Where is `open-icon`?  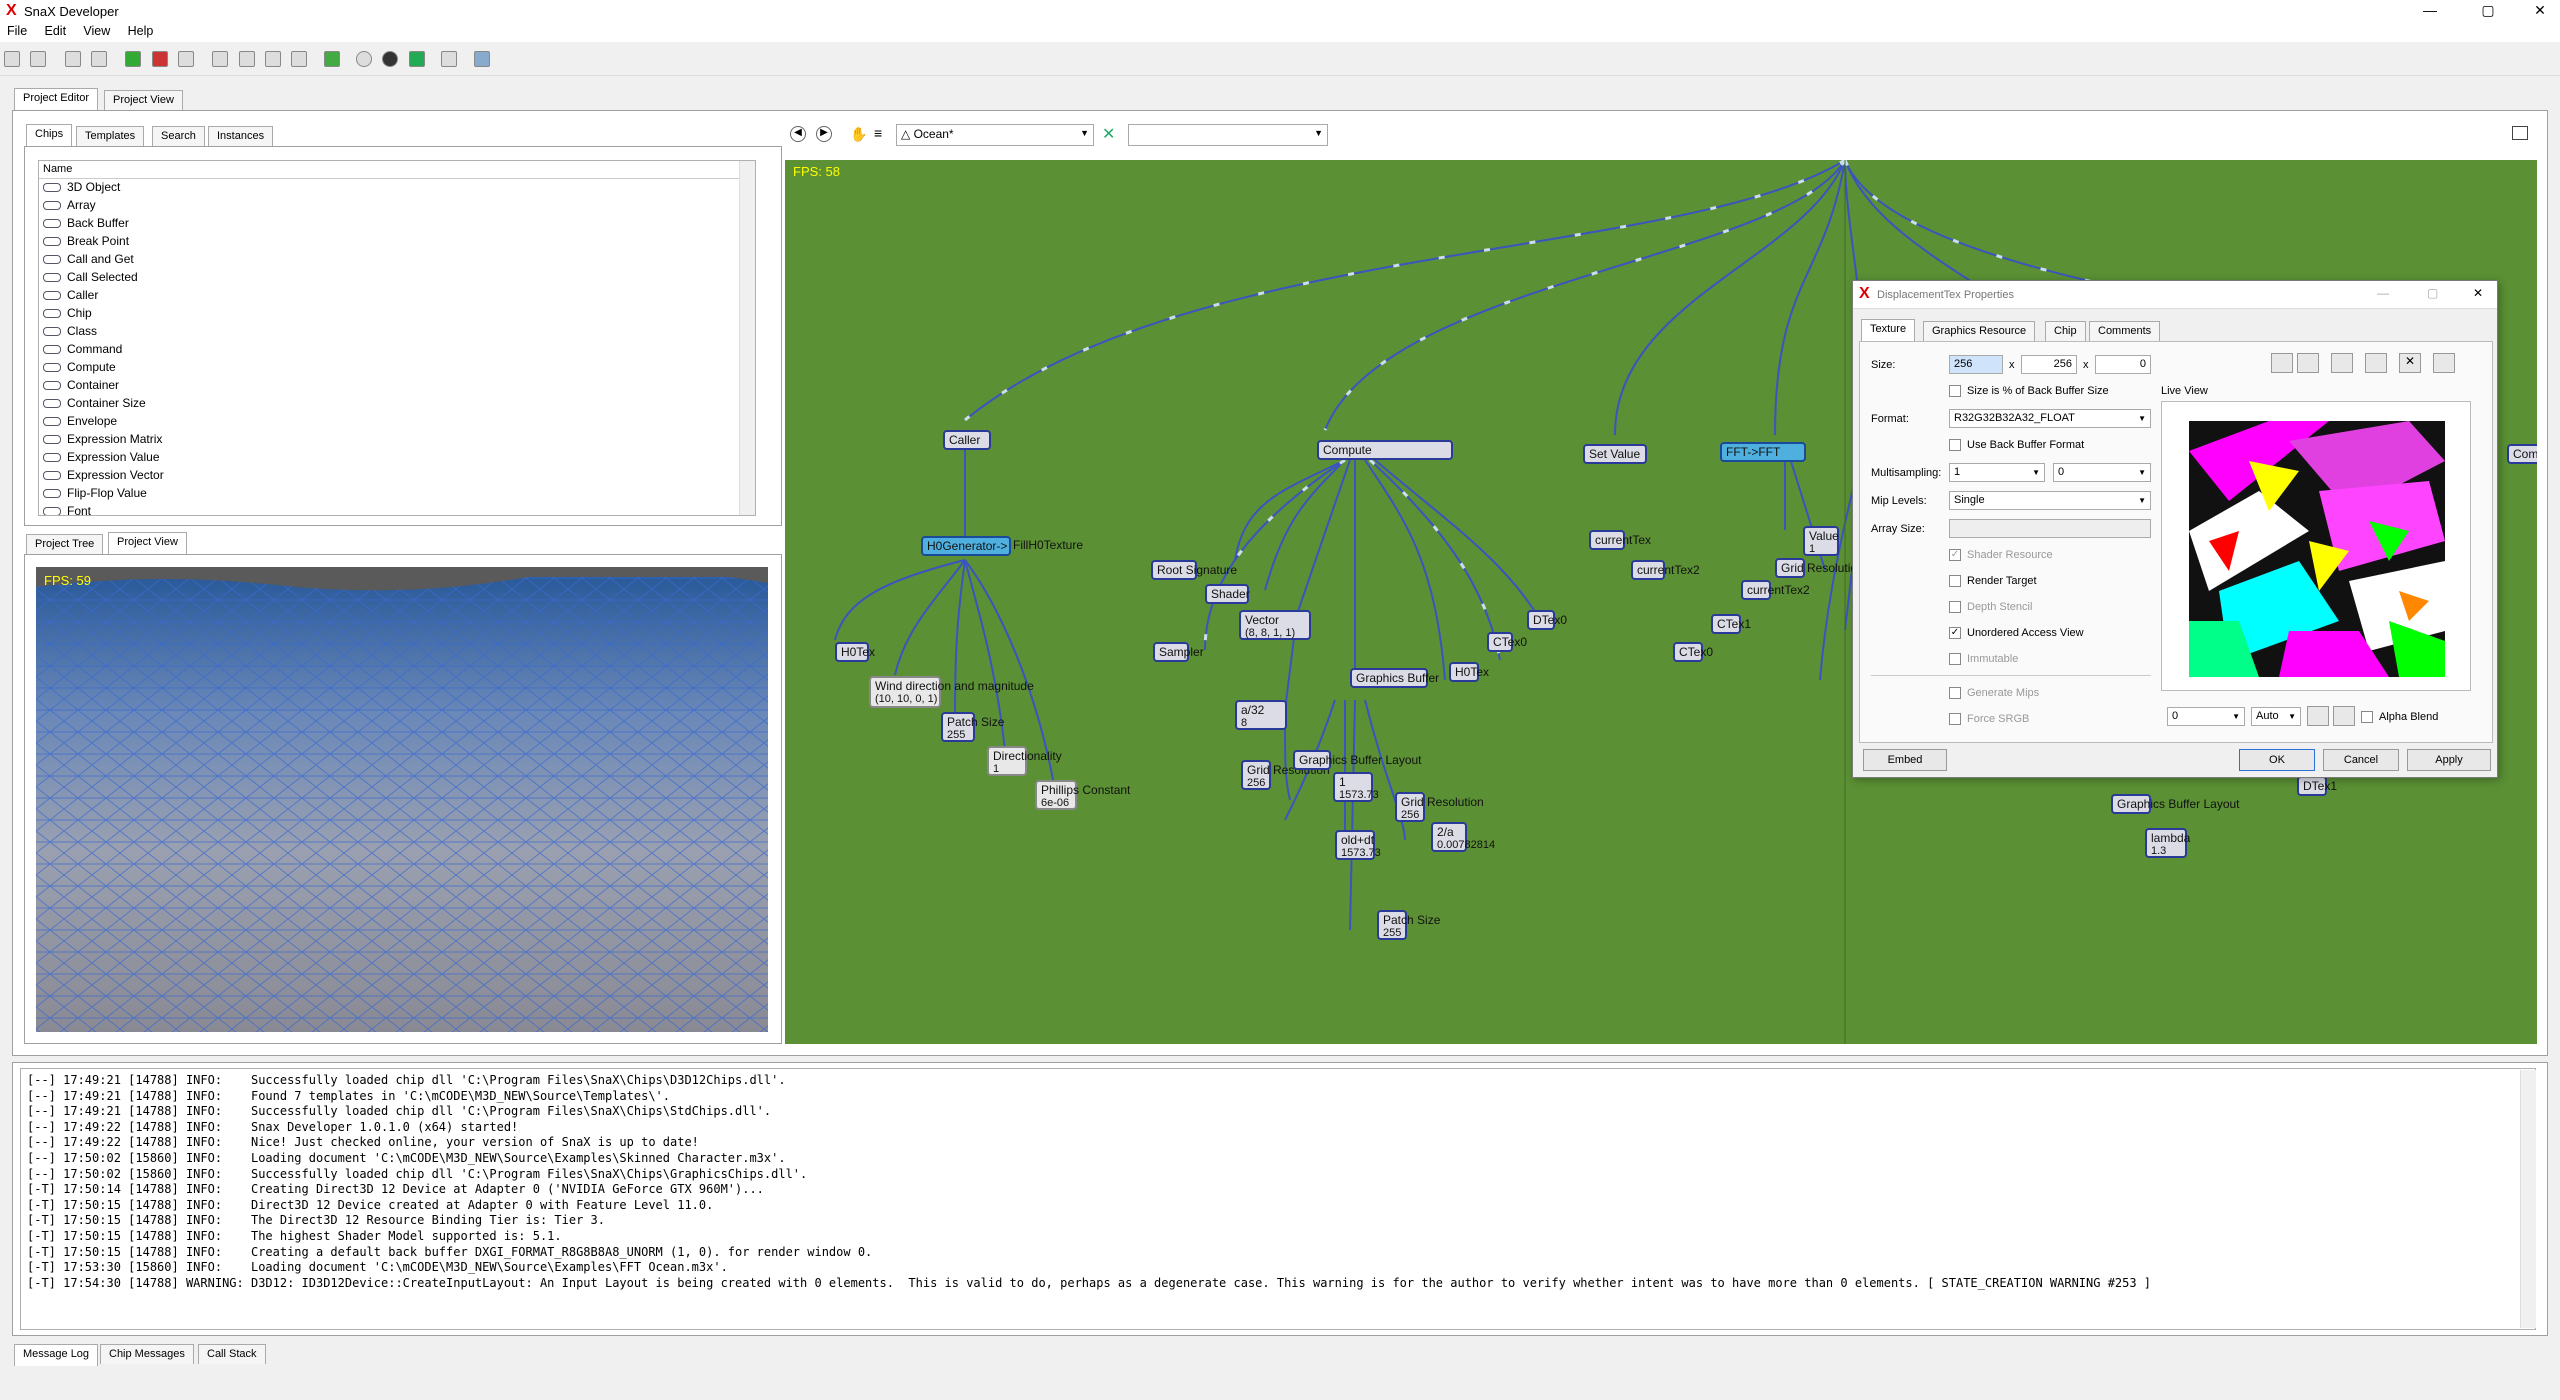 open-icon is located at coordinates (38, 59).